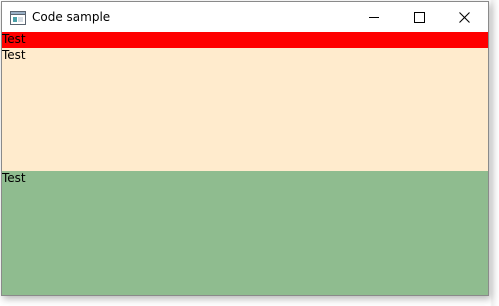 The image size is (499, 306). Describe the element at coordinates (18, 17) in the screenshot. I see `app-window-icon` at that location.